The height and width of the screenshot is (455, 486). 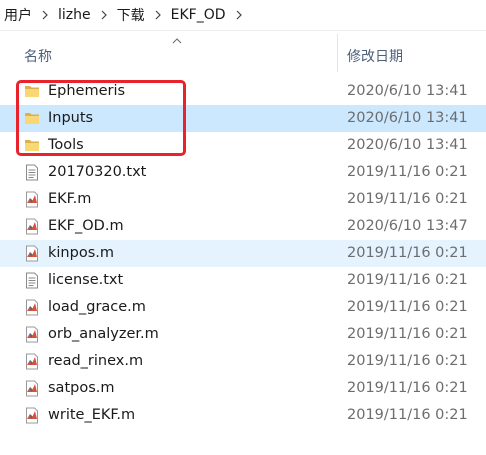 I want to click on file-name: orb_analyzer.m, so click(x=103, y=334).